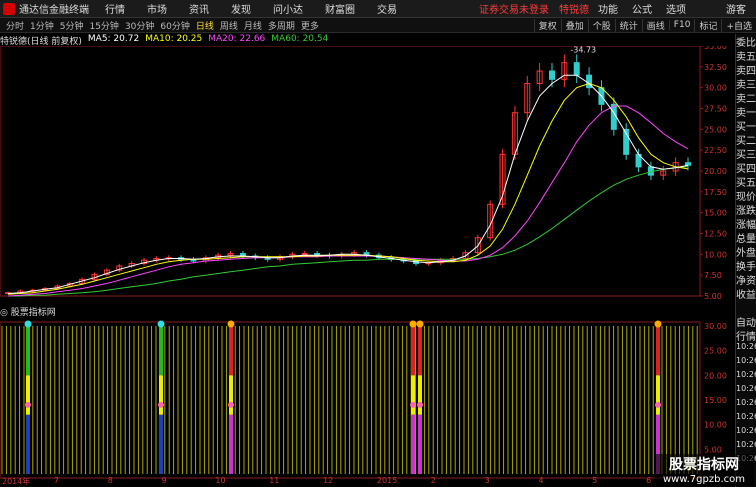  What do you see at coordinates (608, 8) in the screenshot?
I see `menu-function: 功能` at bounding box center [608, 8].